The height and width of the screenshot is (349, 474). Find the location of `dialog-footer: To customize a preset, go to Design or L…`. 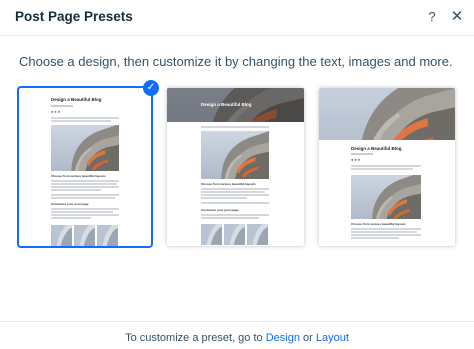

dialog-footer: To customize a preset, go to Design or L… is located at coordinates (237, 335).